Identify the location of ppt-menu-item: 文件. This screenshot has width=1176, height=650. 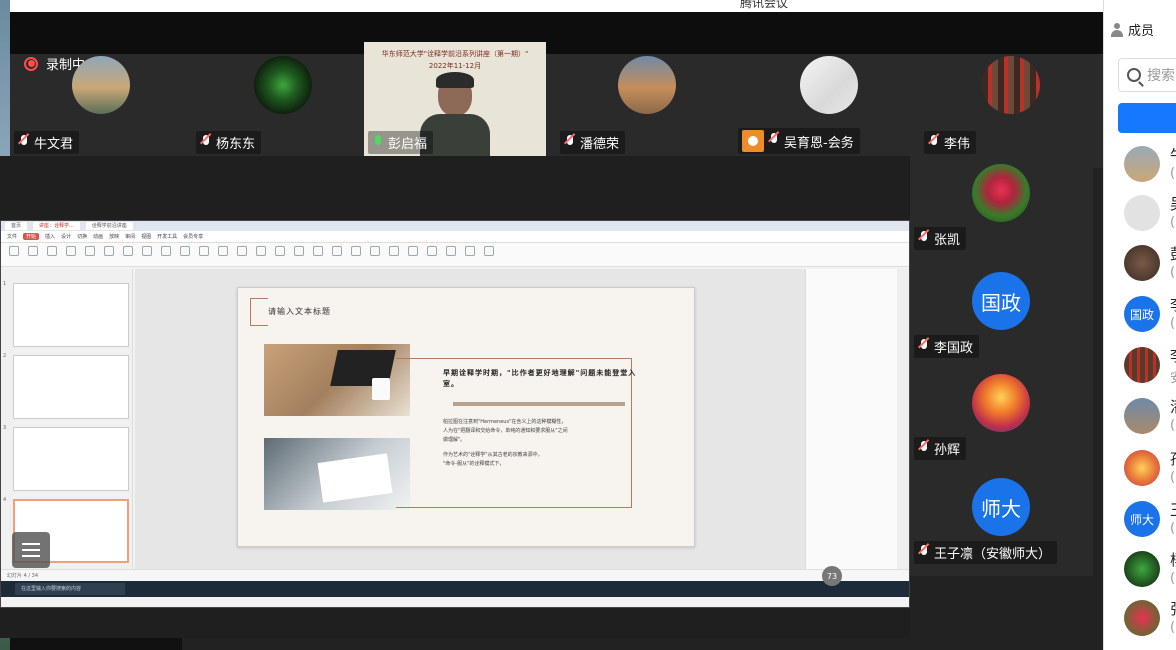
(12, 236).